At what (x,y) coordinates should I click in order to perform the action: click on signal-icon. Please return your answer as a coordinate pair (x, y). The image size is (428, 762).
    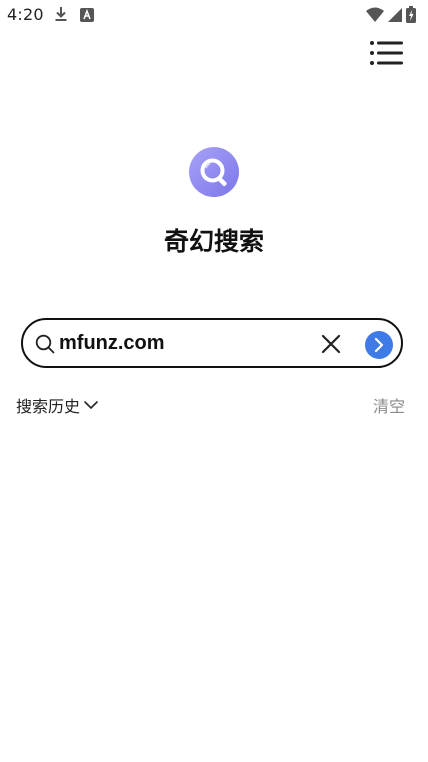
    Looking at the image, I should click on (395, 17).